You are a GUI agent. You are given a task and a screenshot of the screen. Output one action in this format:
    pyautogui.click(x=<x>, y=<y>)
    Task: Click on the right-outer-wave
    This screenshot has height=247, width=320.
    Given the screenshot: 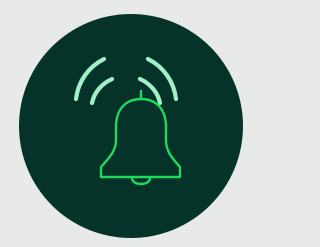 What is the action you would take?
    pyautogui.click(x=162, y=79)
    